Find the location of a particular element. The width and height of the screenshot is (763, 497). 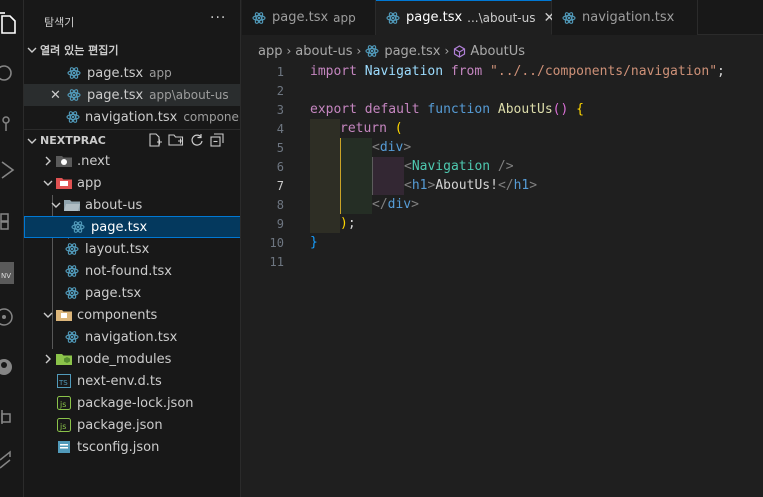

tsconfig-file-icon is located at coordinates (64, 447).